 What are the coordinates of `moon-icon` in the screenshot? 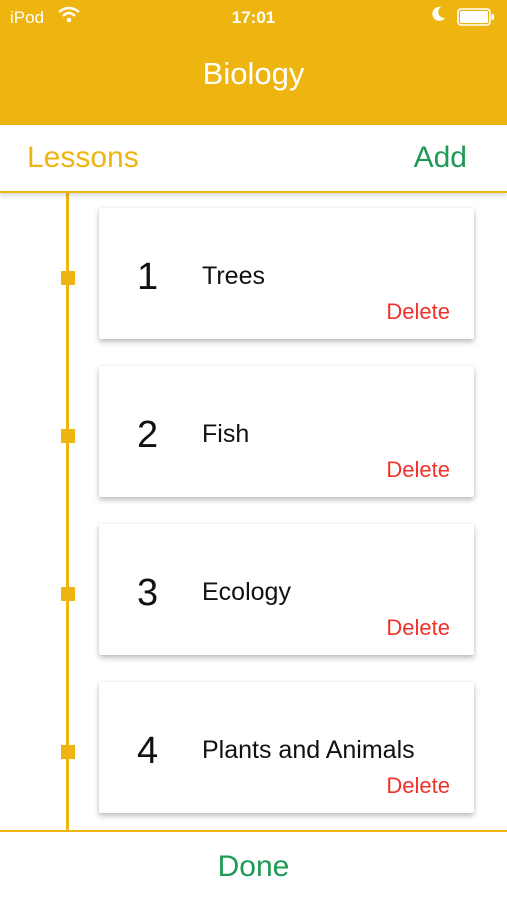 It's located at (438, 13).